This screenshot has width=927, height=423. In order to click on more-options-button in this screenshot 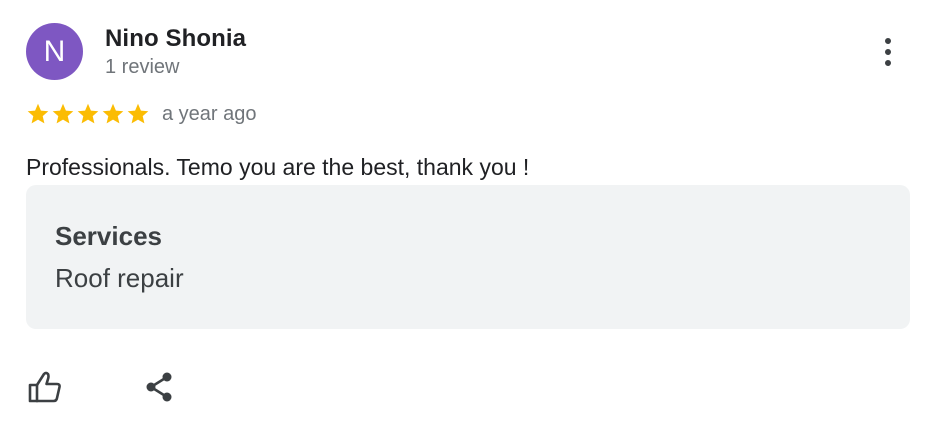, I will do `click(888, 52)`.